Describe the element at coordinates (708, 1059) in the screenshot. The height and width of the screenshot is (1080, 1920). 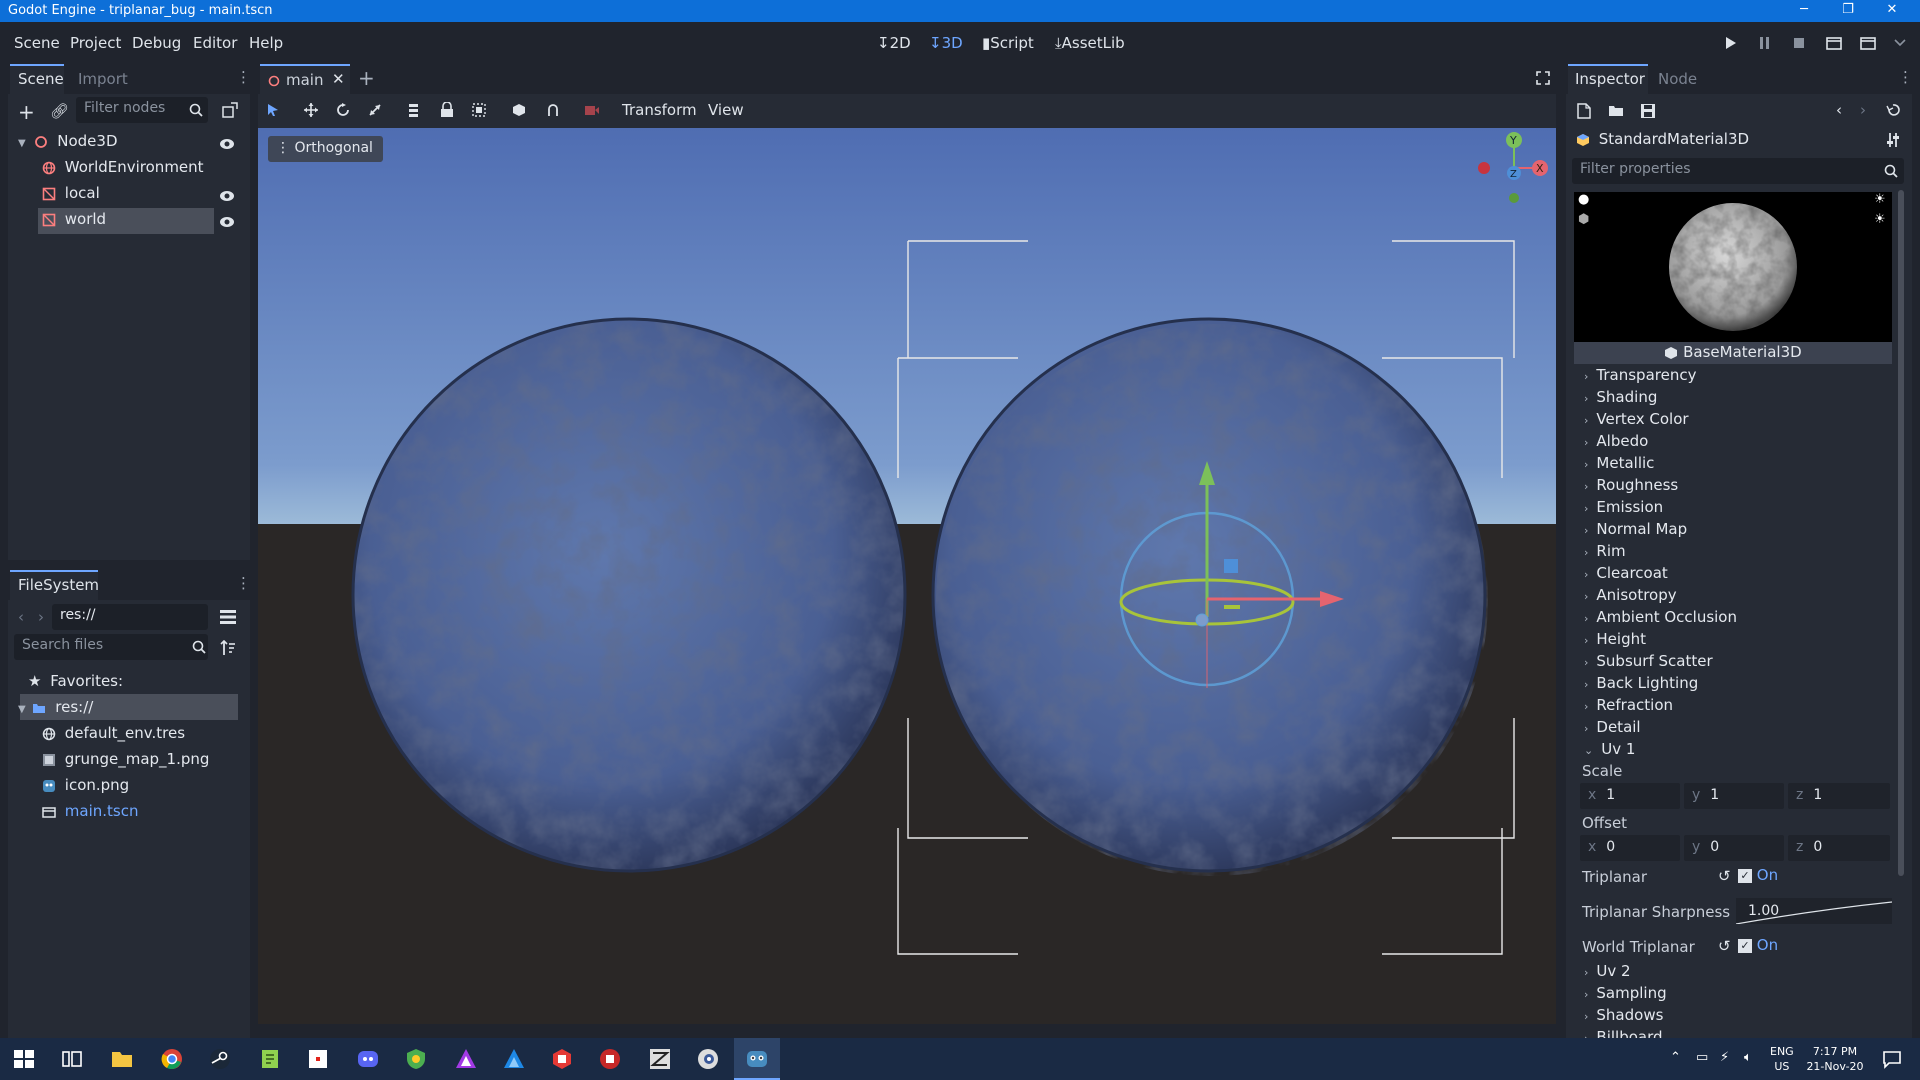
I see `app-icon-blender` at that location.